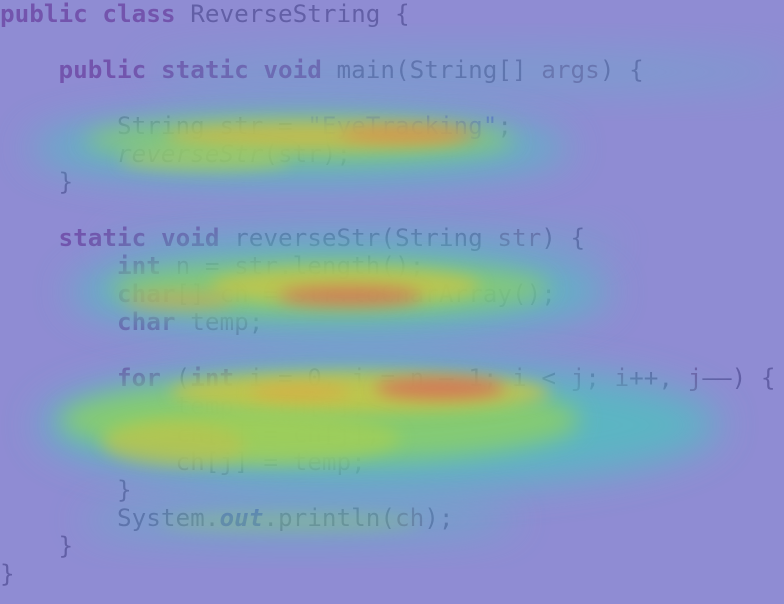 The image size is (784, 604). I want to click on code-token: <, so click(548, 377).